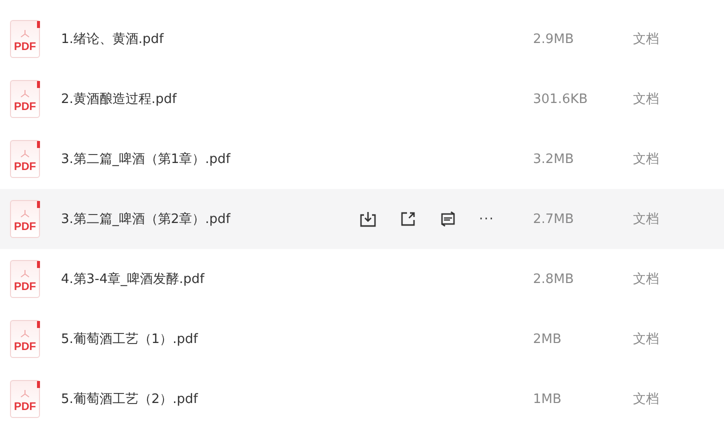 This screenshot has height=438, width=724. Describe the element at coordinates (554, 279) in the screenshot. I see `file-size: 2.8MB` at that location.